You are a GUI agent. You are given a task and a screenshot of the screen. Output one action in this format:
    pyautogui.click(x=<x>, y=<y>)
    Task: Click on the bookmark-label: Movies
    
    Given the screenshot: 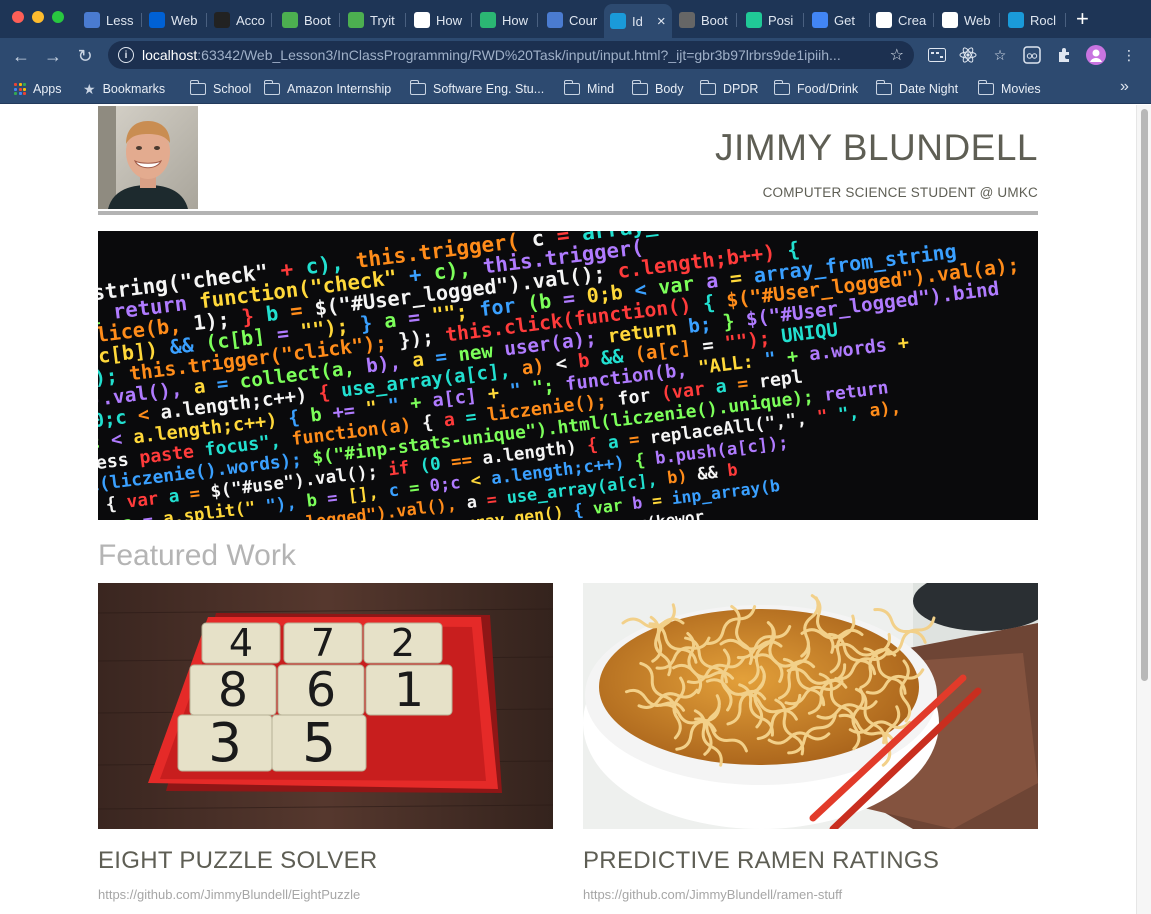 What is the action you would take?
    pyautogui.click(x=1021, y=89)
    